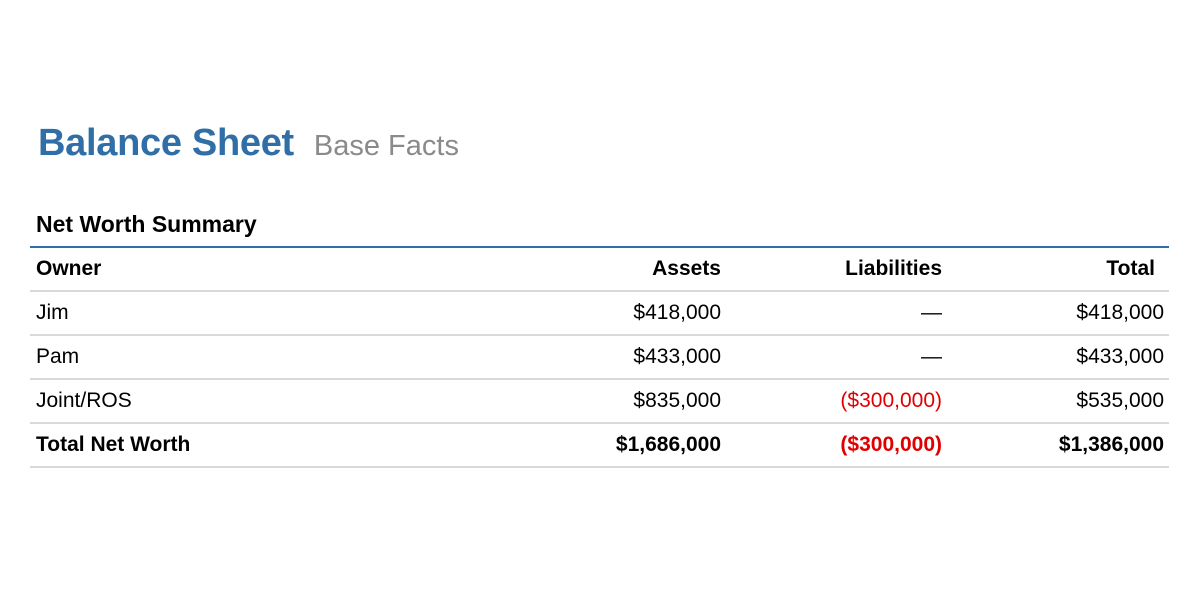 This screenshot has height=600, width=1200. Describe the element at coordinates (677, 312) in the screenshot. I see `cell-assets: $418,000` at that location.